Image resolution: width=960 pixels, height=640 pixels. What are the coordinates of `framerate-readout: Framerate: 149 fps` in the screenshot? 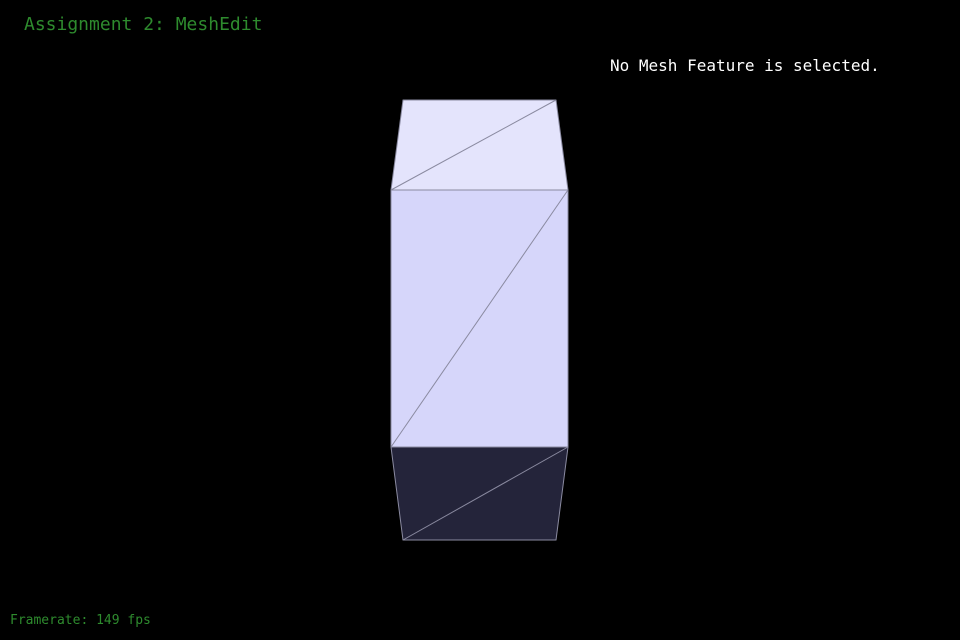 It's located at (80, 620).